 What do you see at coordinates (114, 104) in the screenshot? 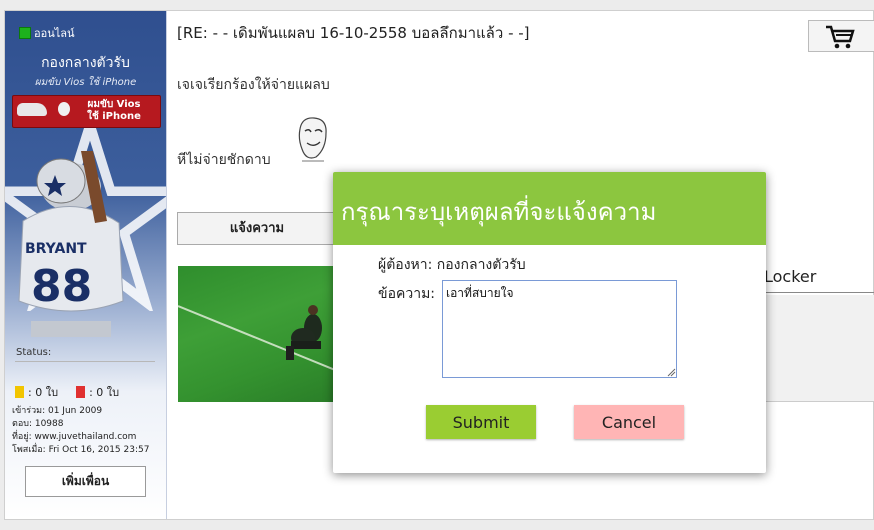
I see `banner-line1: ผมขับ Vios` at bounding box center [114, 104].